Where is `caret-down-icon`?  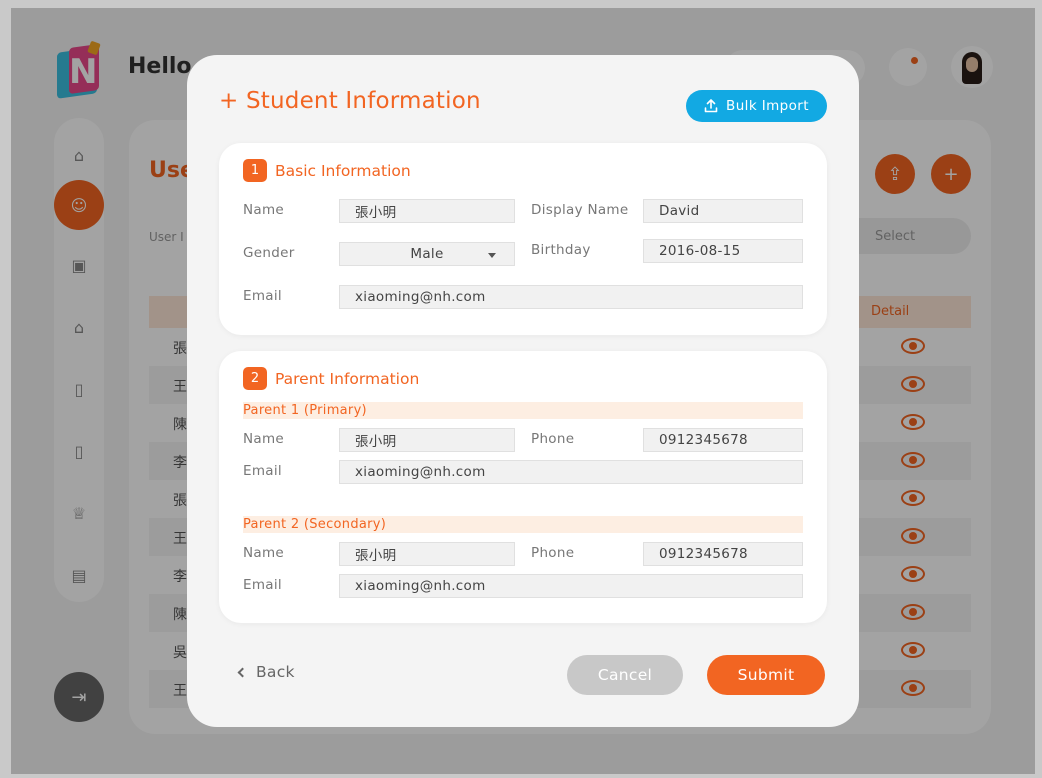 caret-down-icon is located at coordinates (492, 255).